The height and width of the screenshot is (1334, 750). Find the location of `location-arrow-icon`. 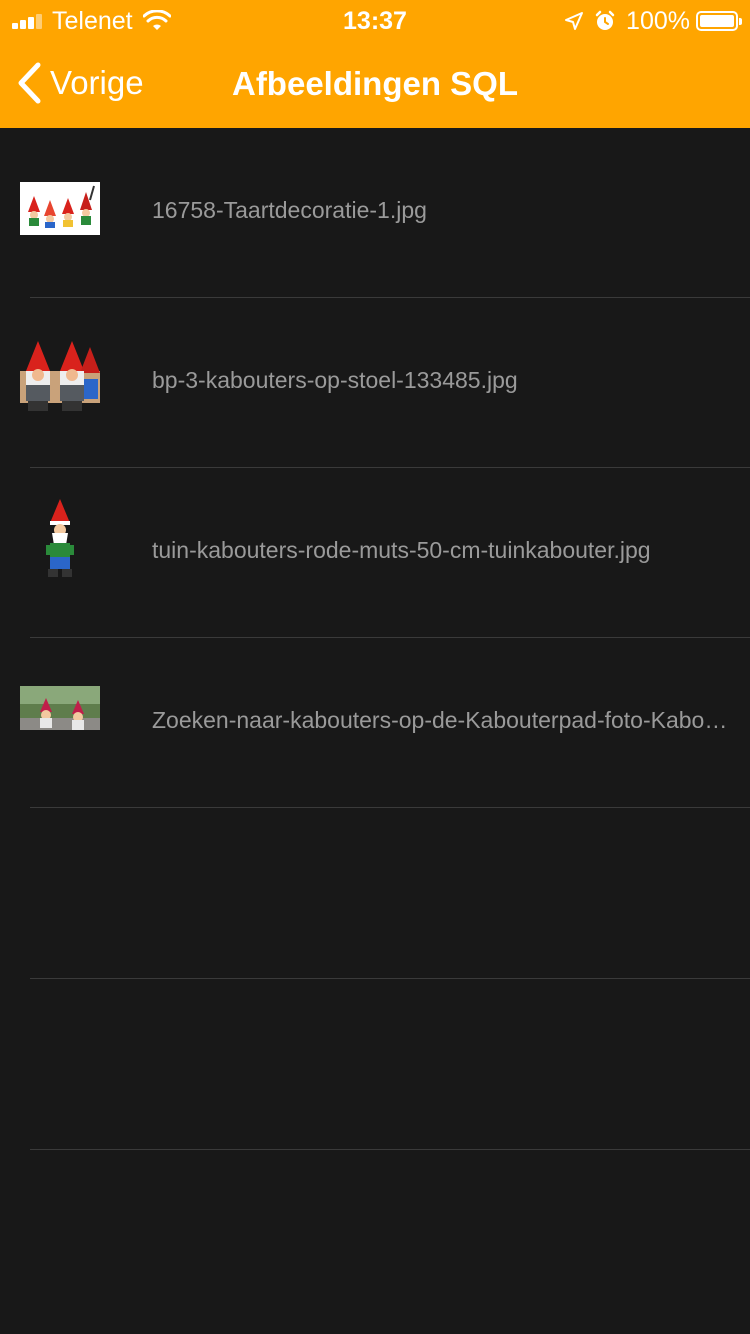

location-arrow-icon is located at coordinates (574, 21).